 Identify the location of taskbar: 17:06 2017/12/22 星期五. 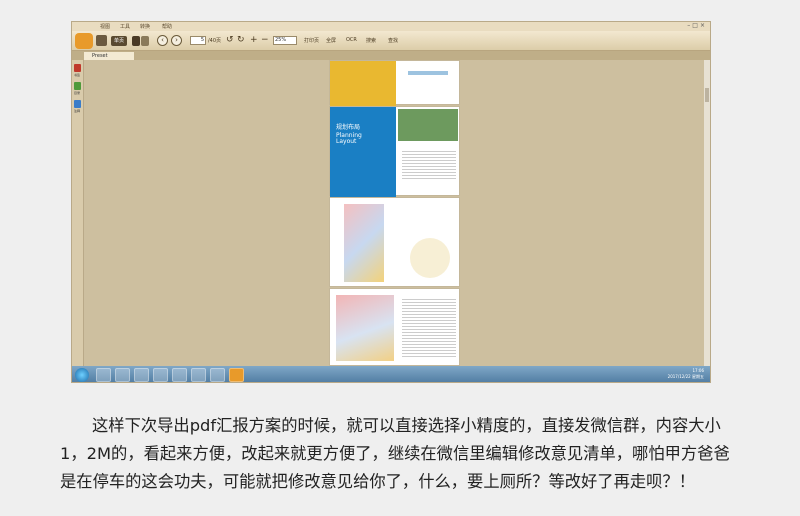
(391, 374).